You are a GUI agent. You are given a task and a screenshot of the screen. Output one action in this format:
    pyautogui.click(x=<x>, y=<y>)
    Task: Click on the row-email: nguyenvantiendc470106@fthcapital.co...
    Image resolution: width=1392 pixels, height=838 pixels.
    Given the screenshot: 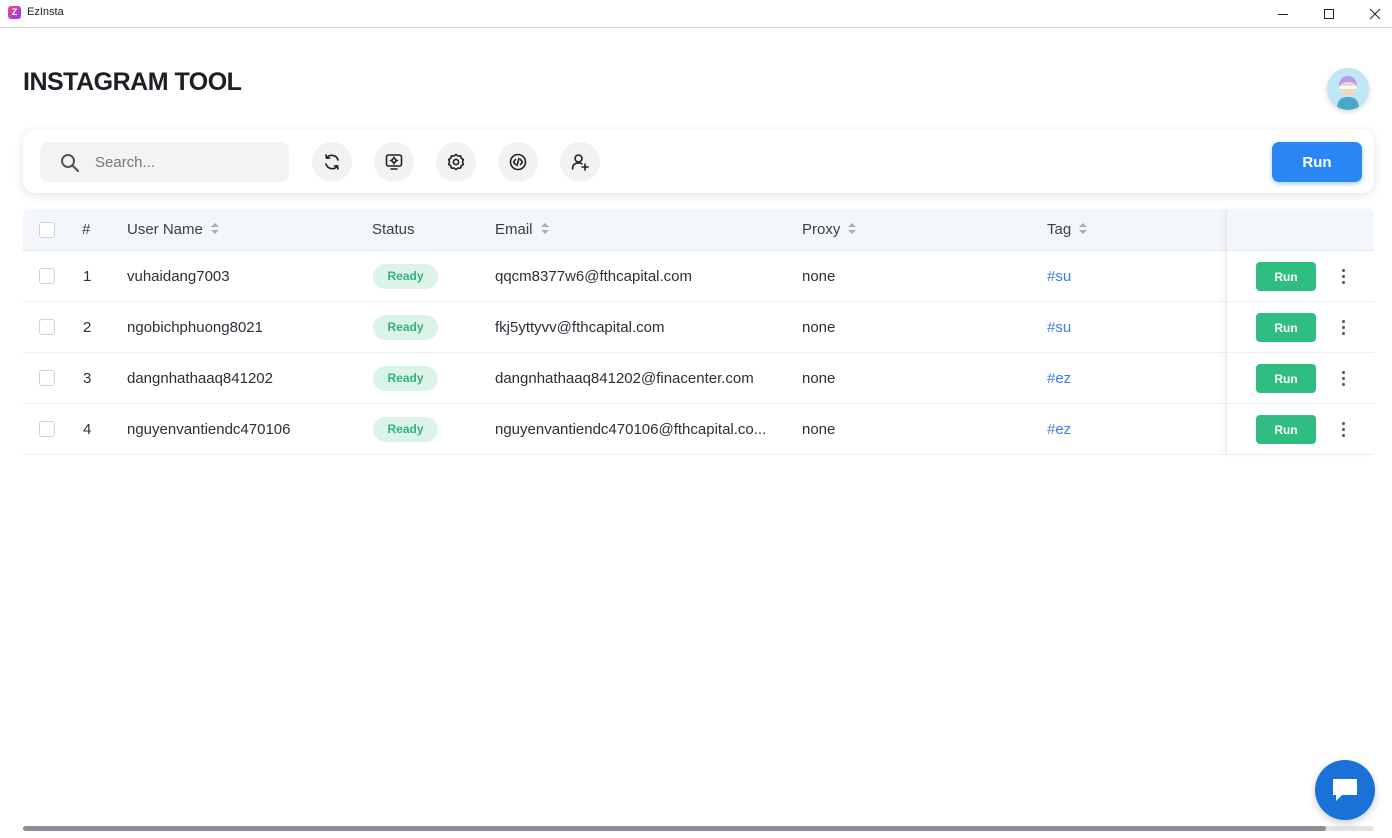 What is the action you would take?
    pyautogui.click(x=631, y=429)
    